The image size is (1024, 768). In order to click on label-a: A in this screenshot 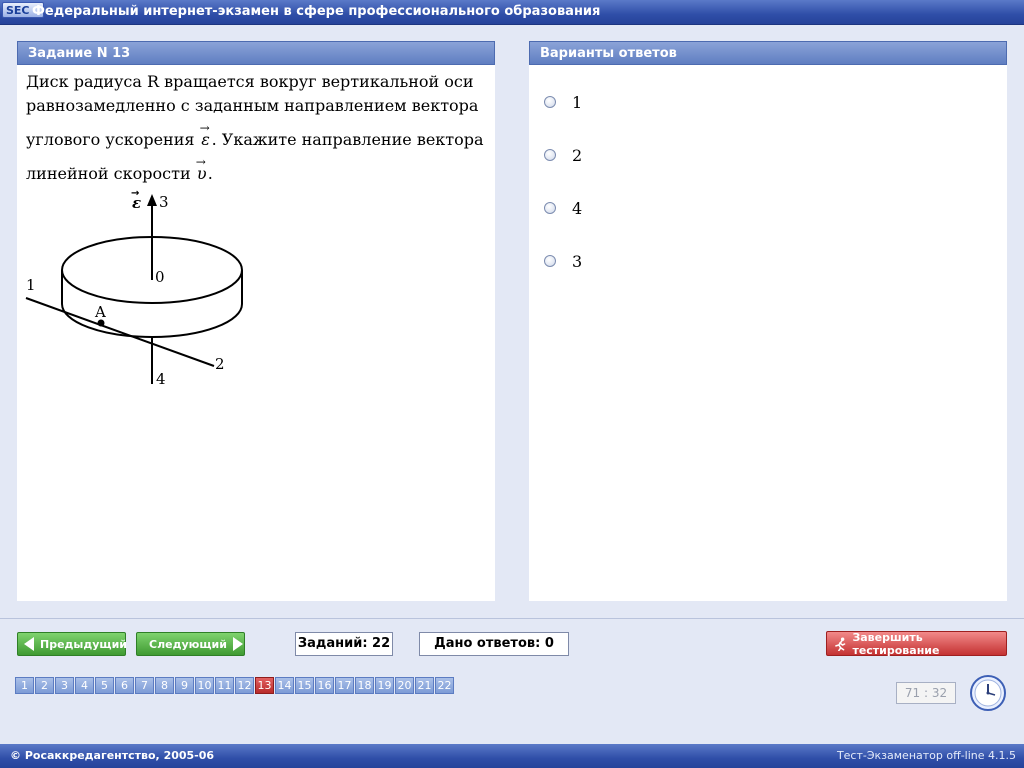, I will do `click(100, 312)`.